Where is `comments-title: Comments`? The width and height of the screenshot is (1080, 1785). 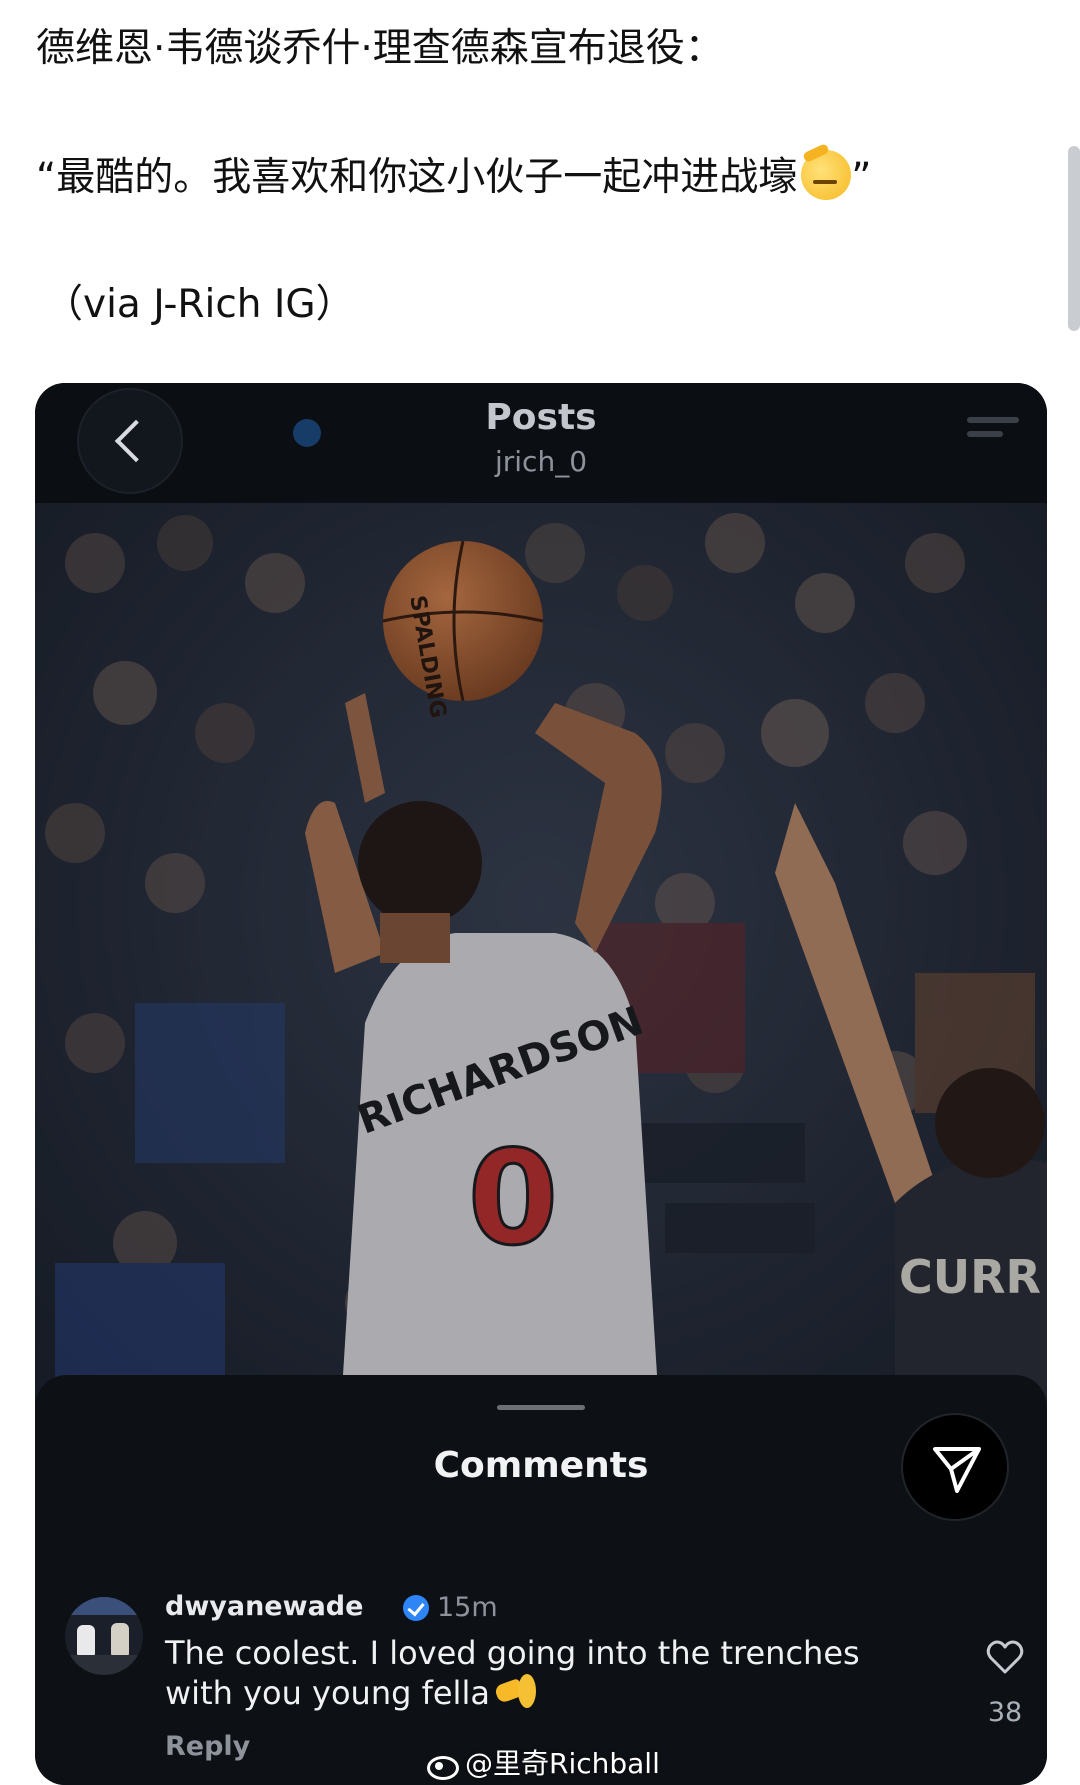
comments-title: Comments is located at coordinates (541, 1465).